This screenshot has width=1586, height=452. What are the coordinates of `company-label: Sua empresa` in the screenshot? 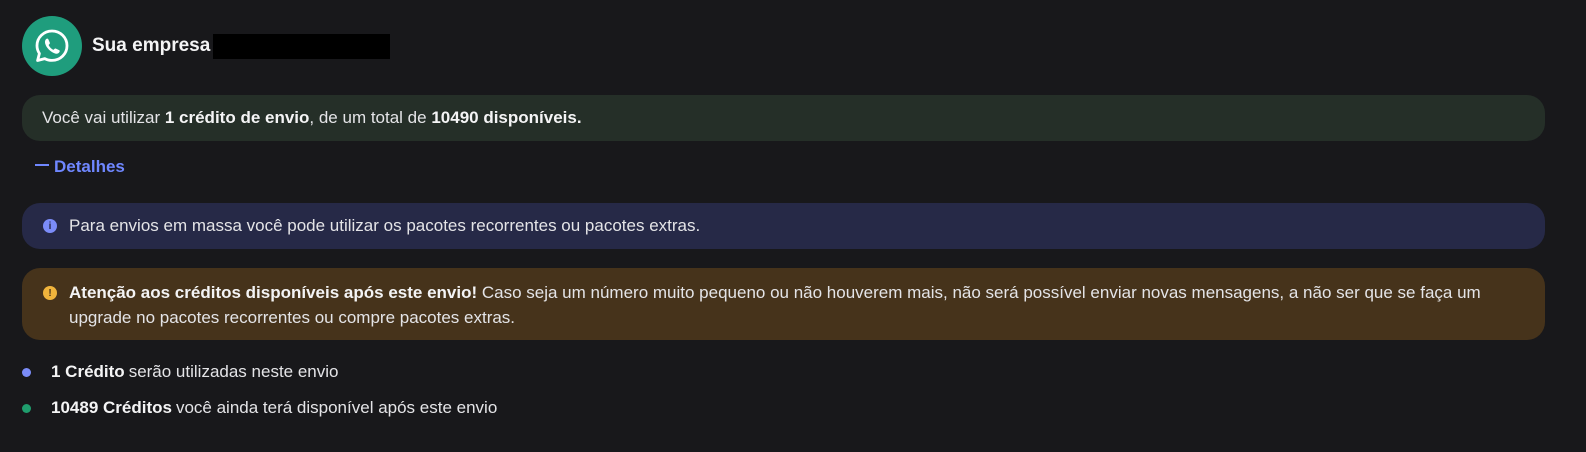 It's located at (151, 45).